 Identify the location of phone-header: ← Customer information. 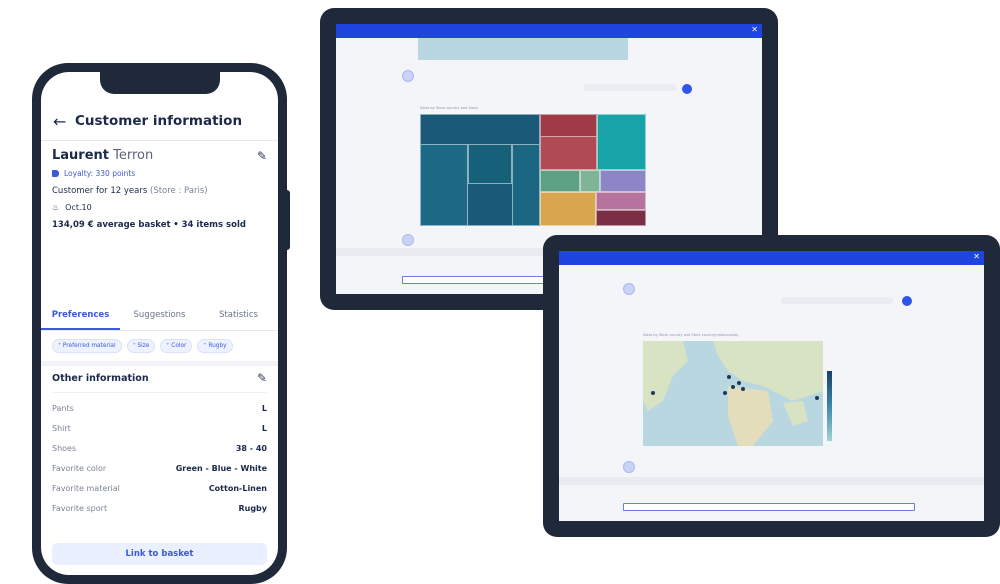
(159, 121).